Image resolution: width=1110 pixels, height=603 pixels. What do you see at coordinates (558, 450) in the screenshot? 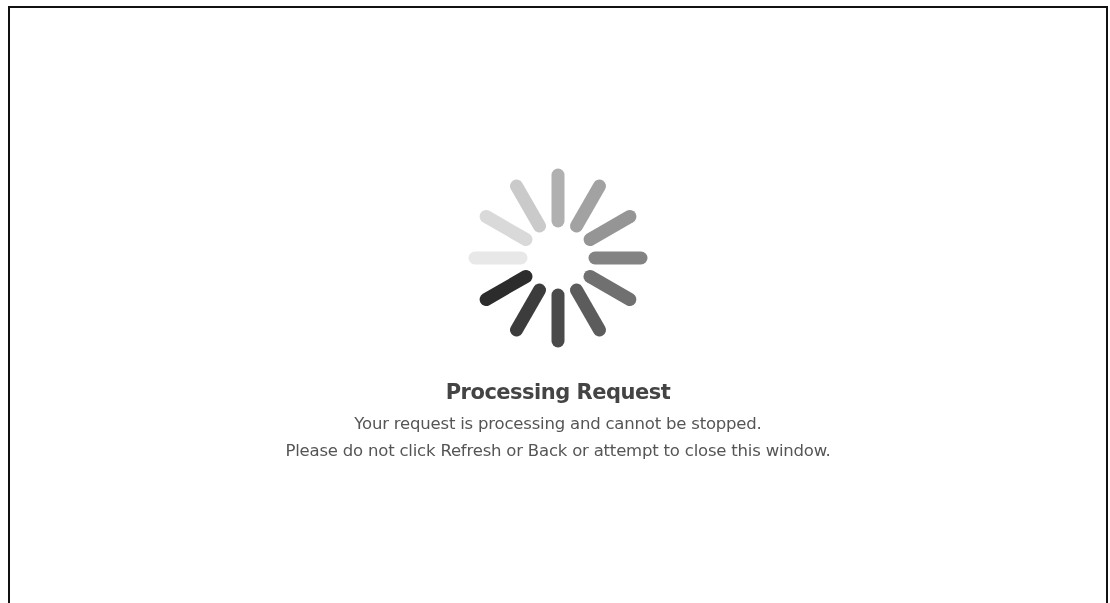
I see `message-text: Please do not click Refresh or Back or attempt to close this window.` at bounding box center [558, 450].